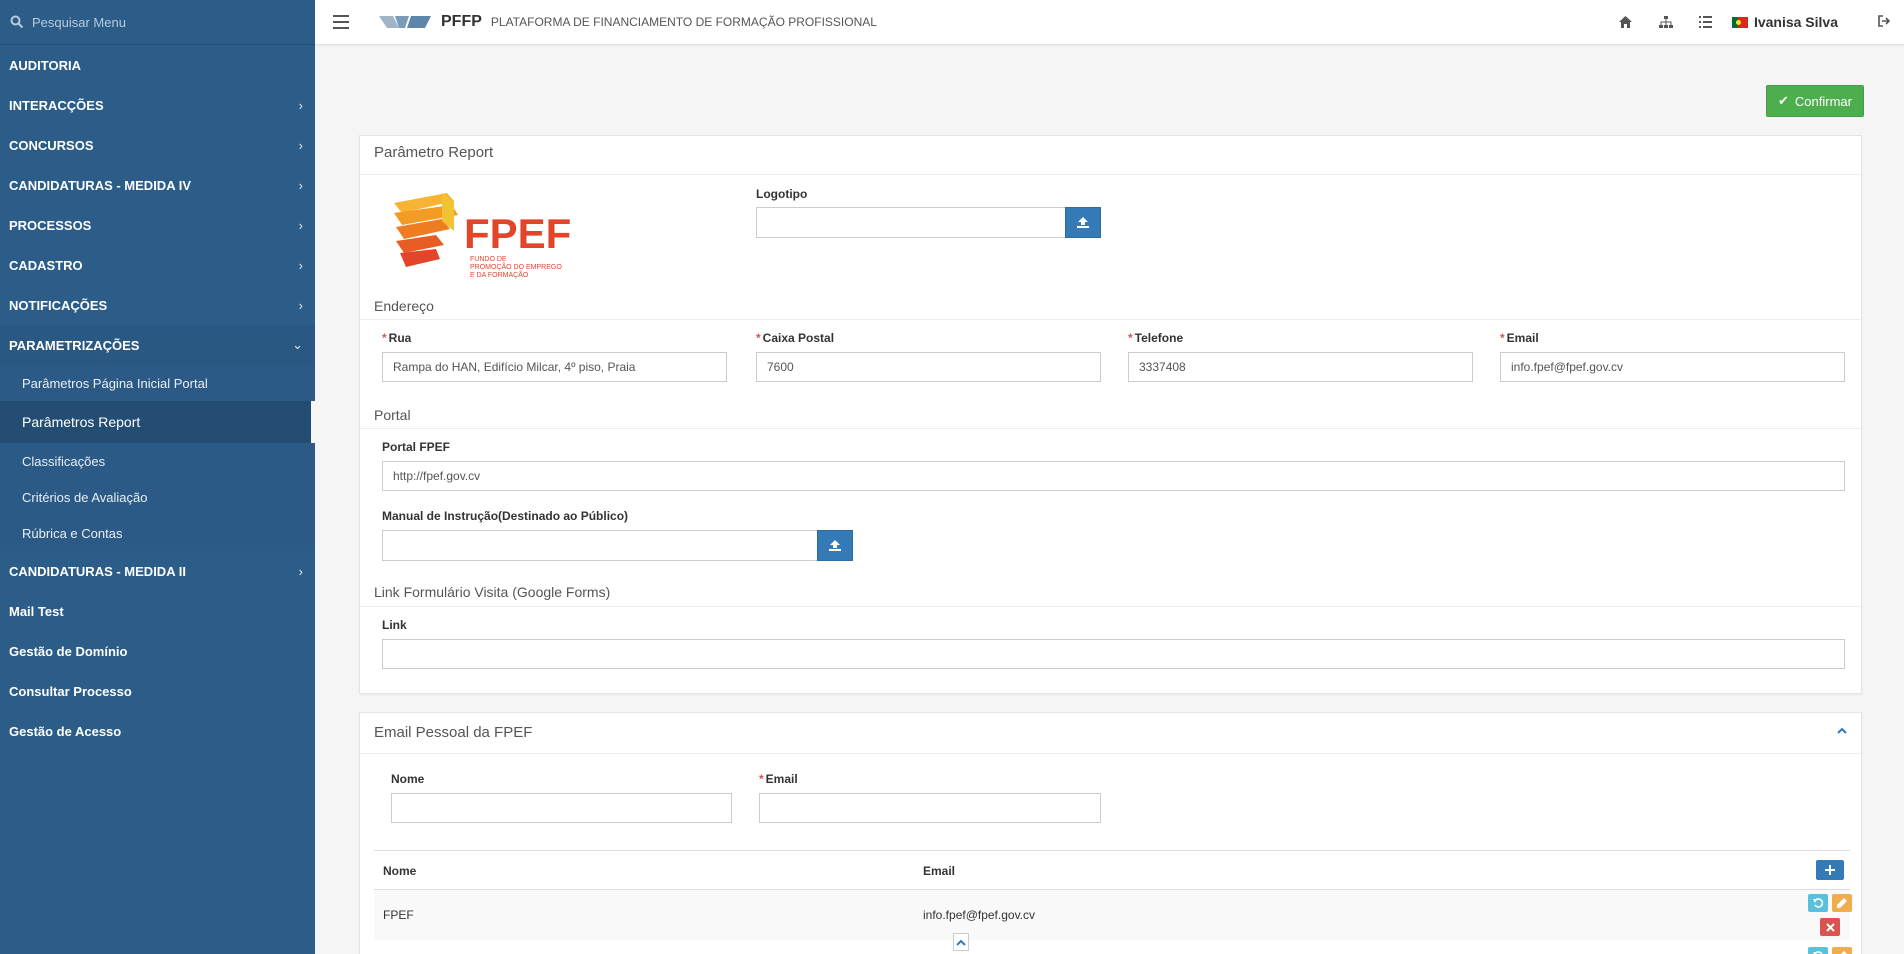  What do you see at coordinates (58, 305) in the screenshot?
I see `menu-label: NOTIFICAÇÕES` at bounding box center [58, 305].